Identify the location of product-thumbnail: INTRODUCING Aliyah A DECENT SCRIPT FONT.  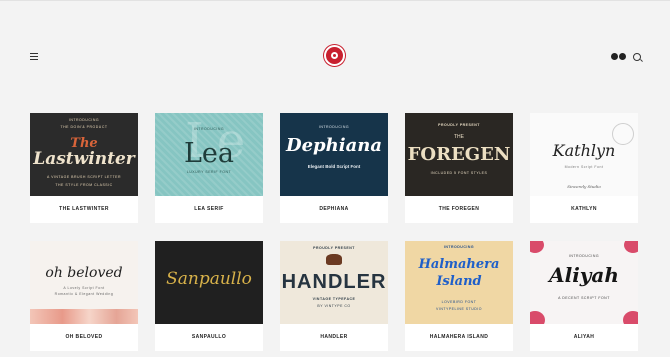
(584, 282).